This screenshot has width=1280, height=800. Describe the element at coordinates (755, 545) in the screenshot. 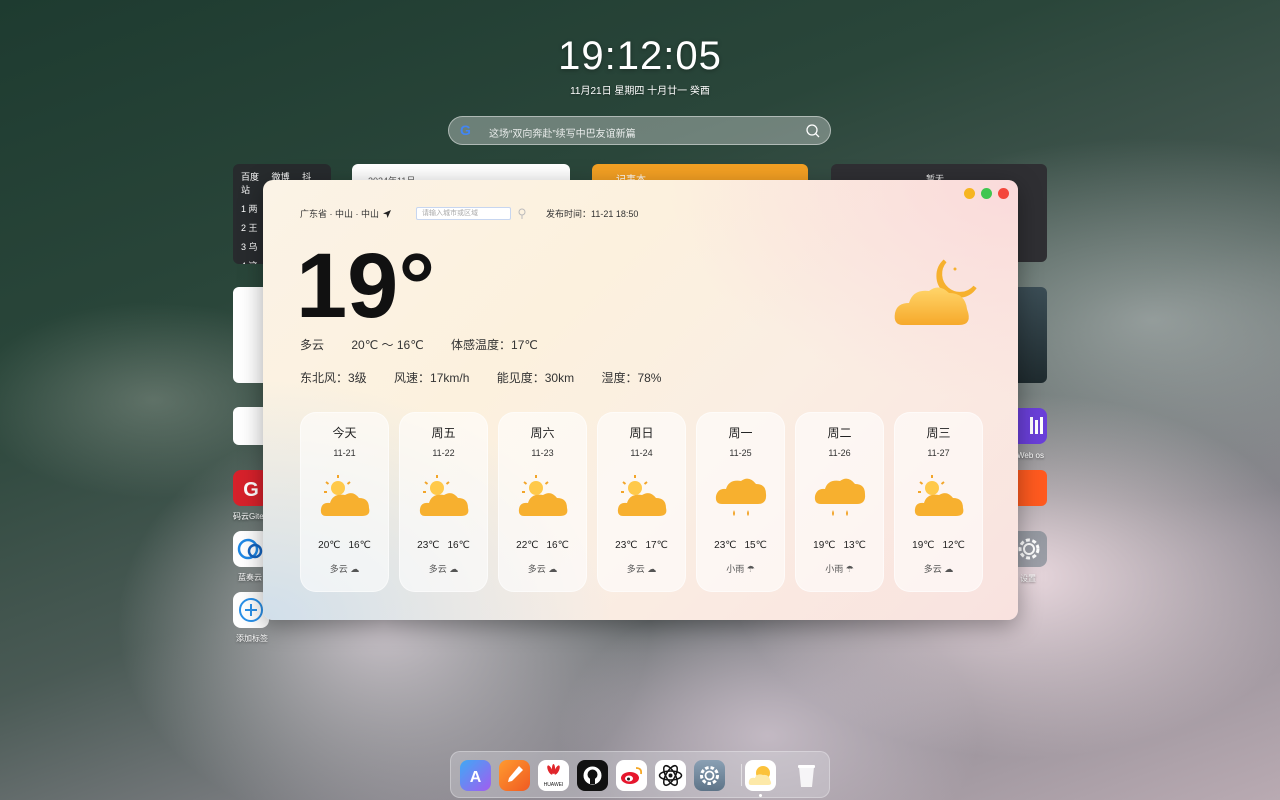

I see `forecast-low: 15℃` at that location.